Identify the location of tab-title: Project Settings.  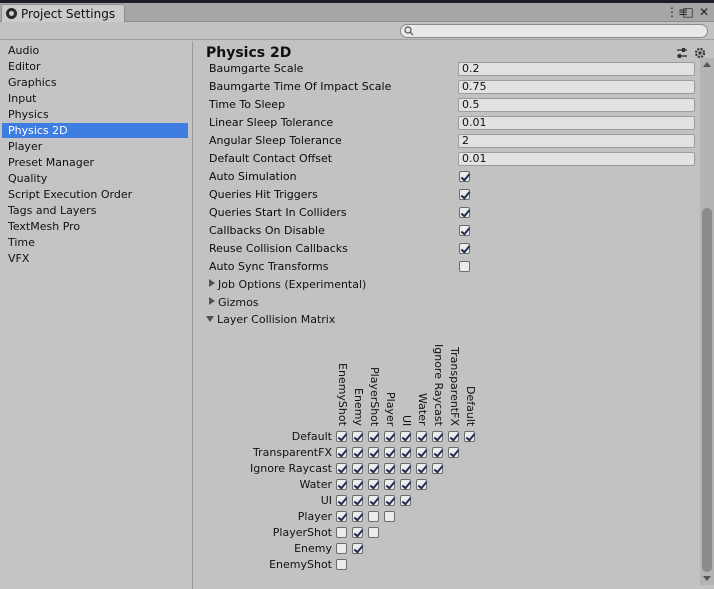
(68, 13).